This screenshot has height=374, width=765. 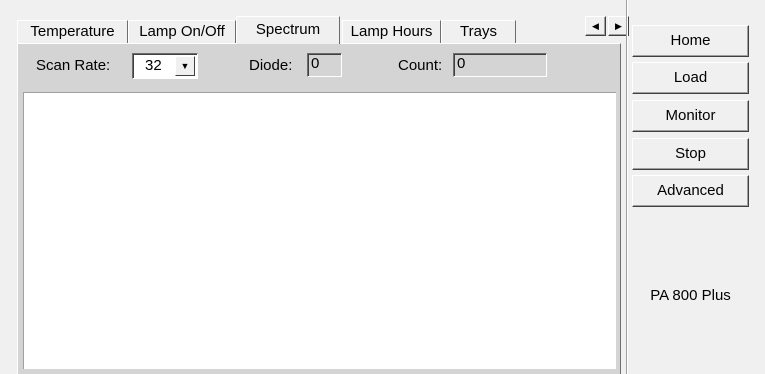 I want to click on tab-lamp-hours: Lamp Hours, so click(x=391, y=31).